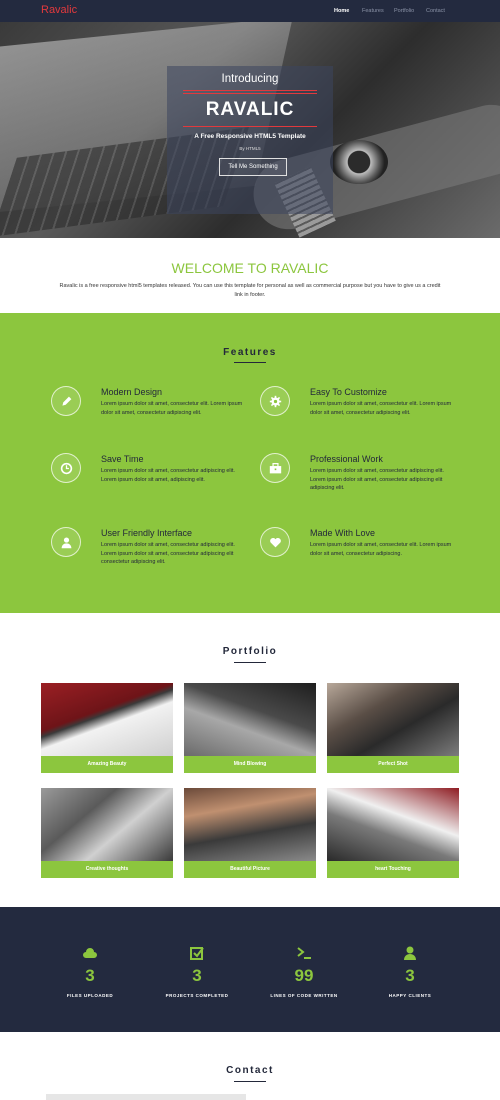 The image size is (500, 1100). What do you see at coordinates (250, 148) in the screenshot?
I see `hero-byline: By HTML5` at bounding box center [250, 148].